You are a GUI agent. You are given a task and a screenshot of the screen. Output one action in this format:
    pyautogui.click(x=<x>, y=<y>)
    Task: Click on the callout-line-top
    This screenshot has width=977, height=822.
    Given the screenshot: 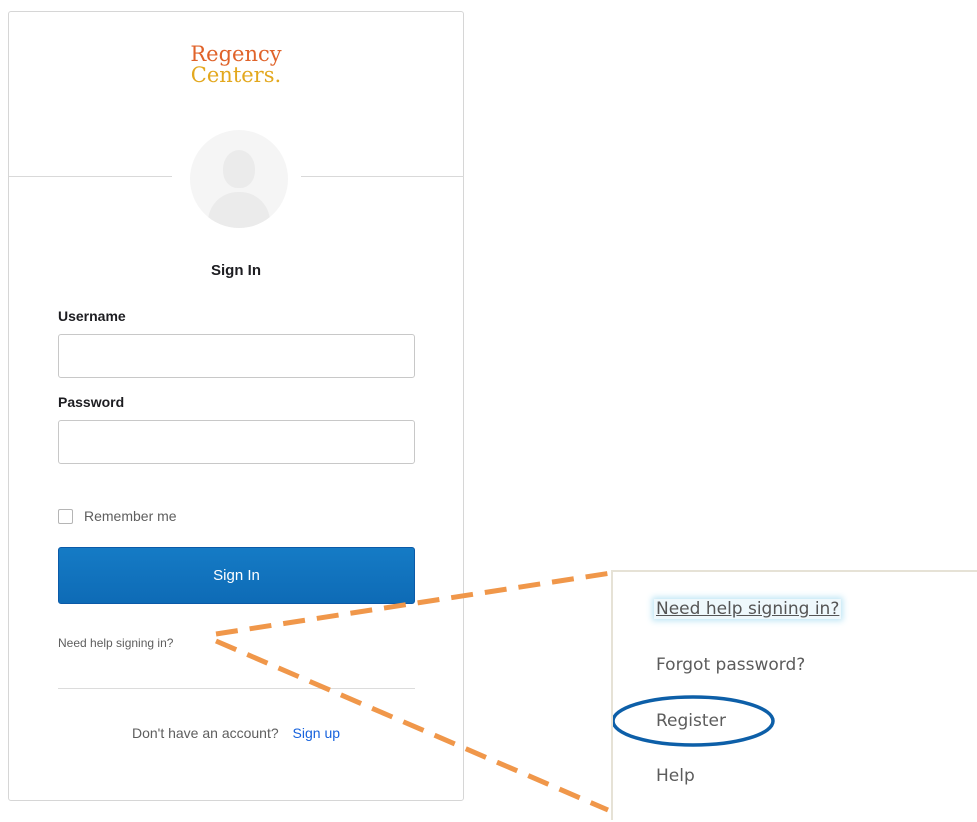 What is the action you would take?
    pyautogui.click(x=413, y=603)
    